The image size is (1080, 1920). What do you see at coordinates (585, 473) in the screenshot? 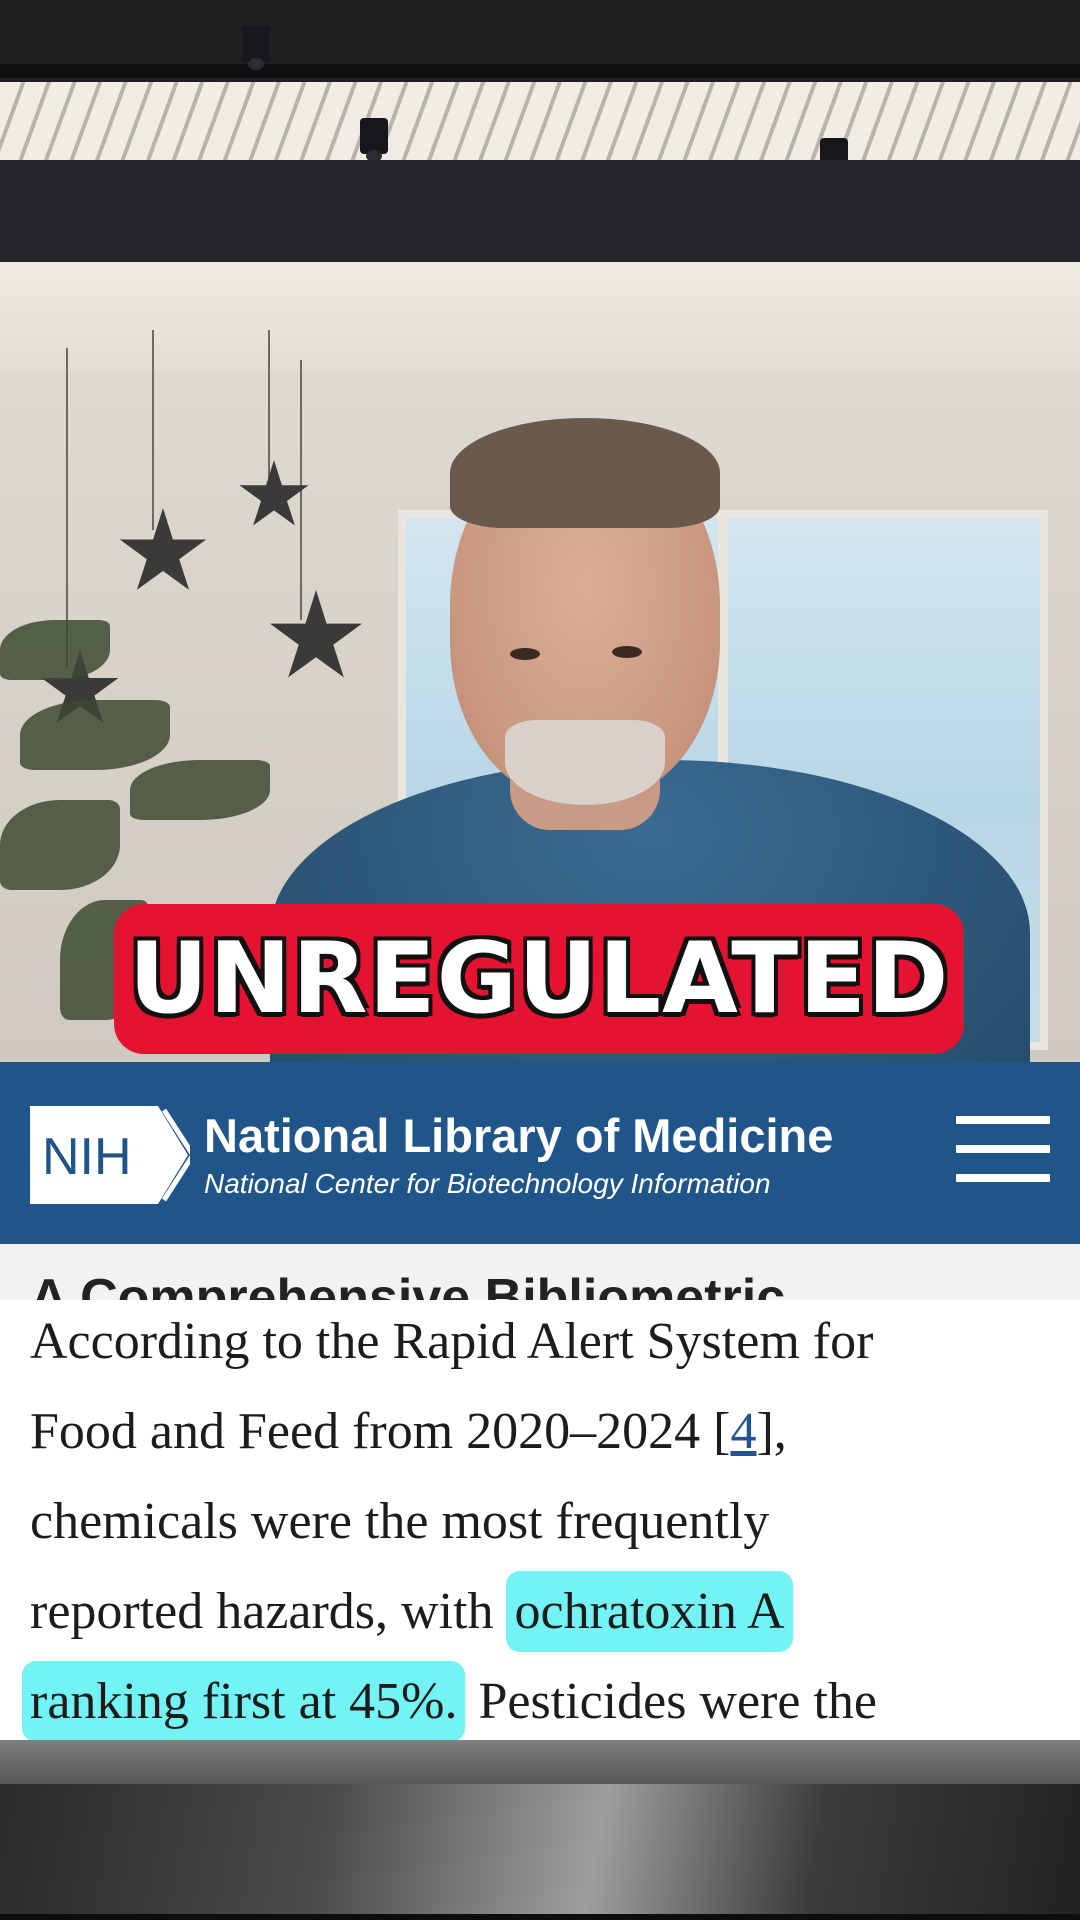
I see `person-hair` at bounding box center [585, 473].